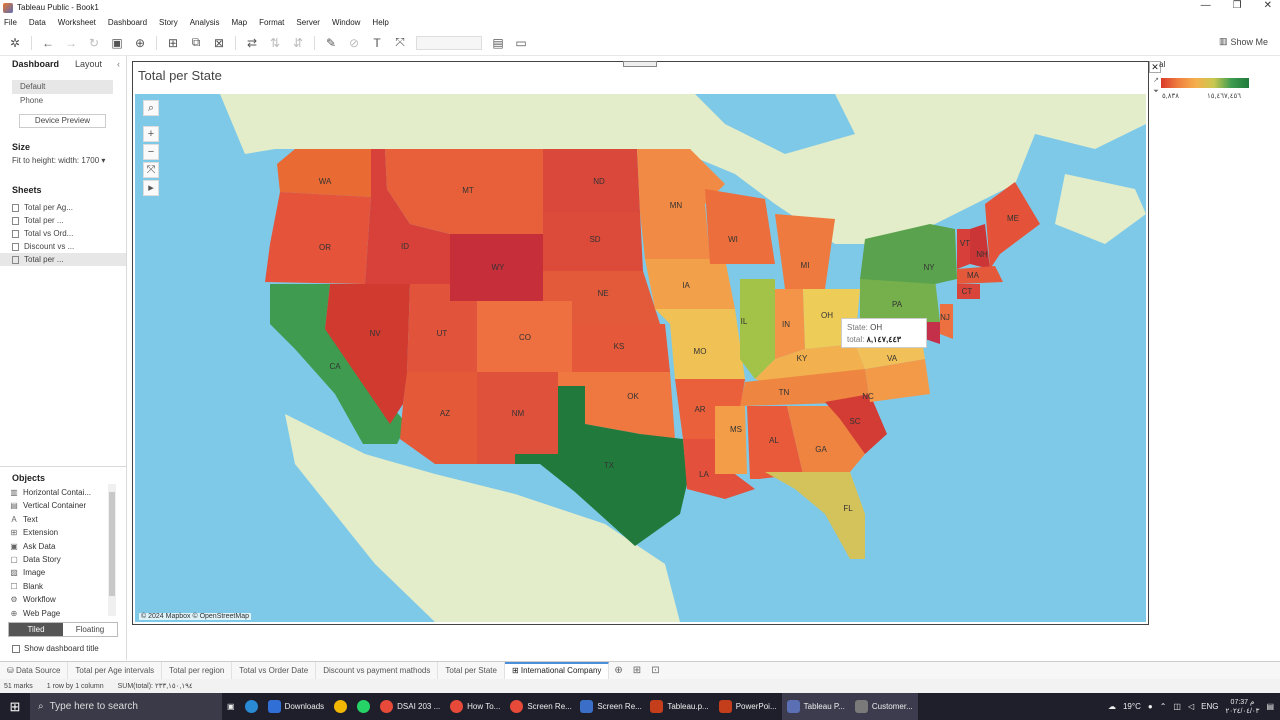 This screenshot has height=720, width=1280. What do you see at coordinates (112, 544) in the screenshot?
I see `scrollbar-thumb` at bounding box center [112, 544].